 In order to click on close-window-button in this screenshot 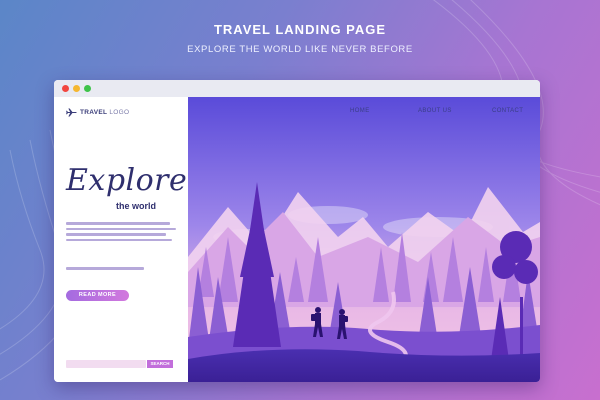, I will do `click(65, 88)`.